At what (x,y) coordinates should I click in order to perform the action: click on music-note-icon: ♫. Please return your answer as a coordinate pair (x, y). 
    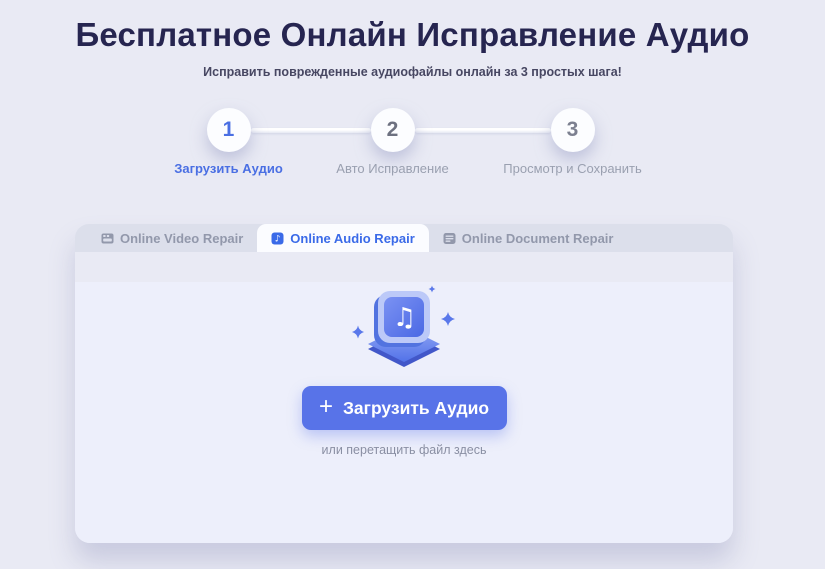
    Looking at the image, I should click on (404, 318).